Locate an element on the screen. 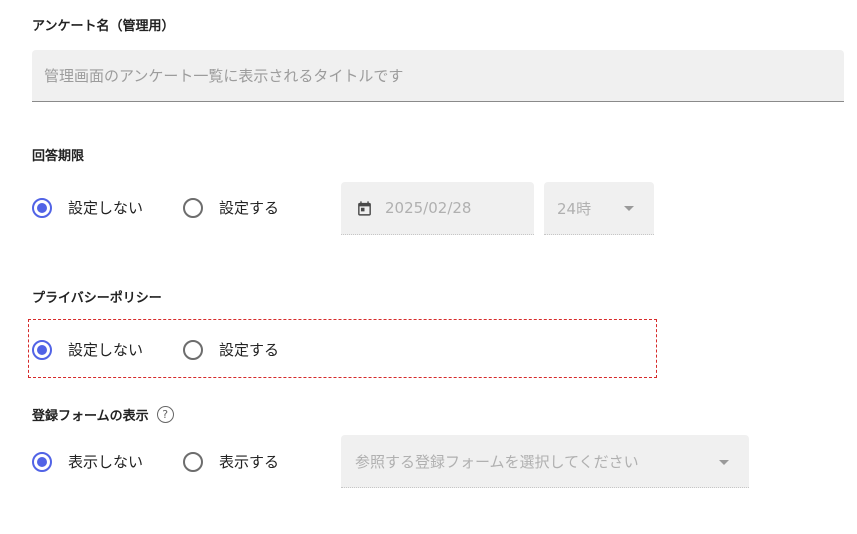 The height and width of the screenshot is (534, 857). privacy-option-set-label: 設定する is located at coordinates (249, 350).